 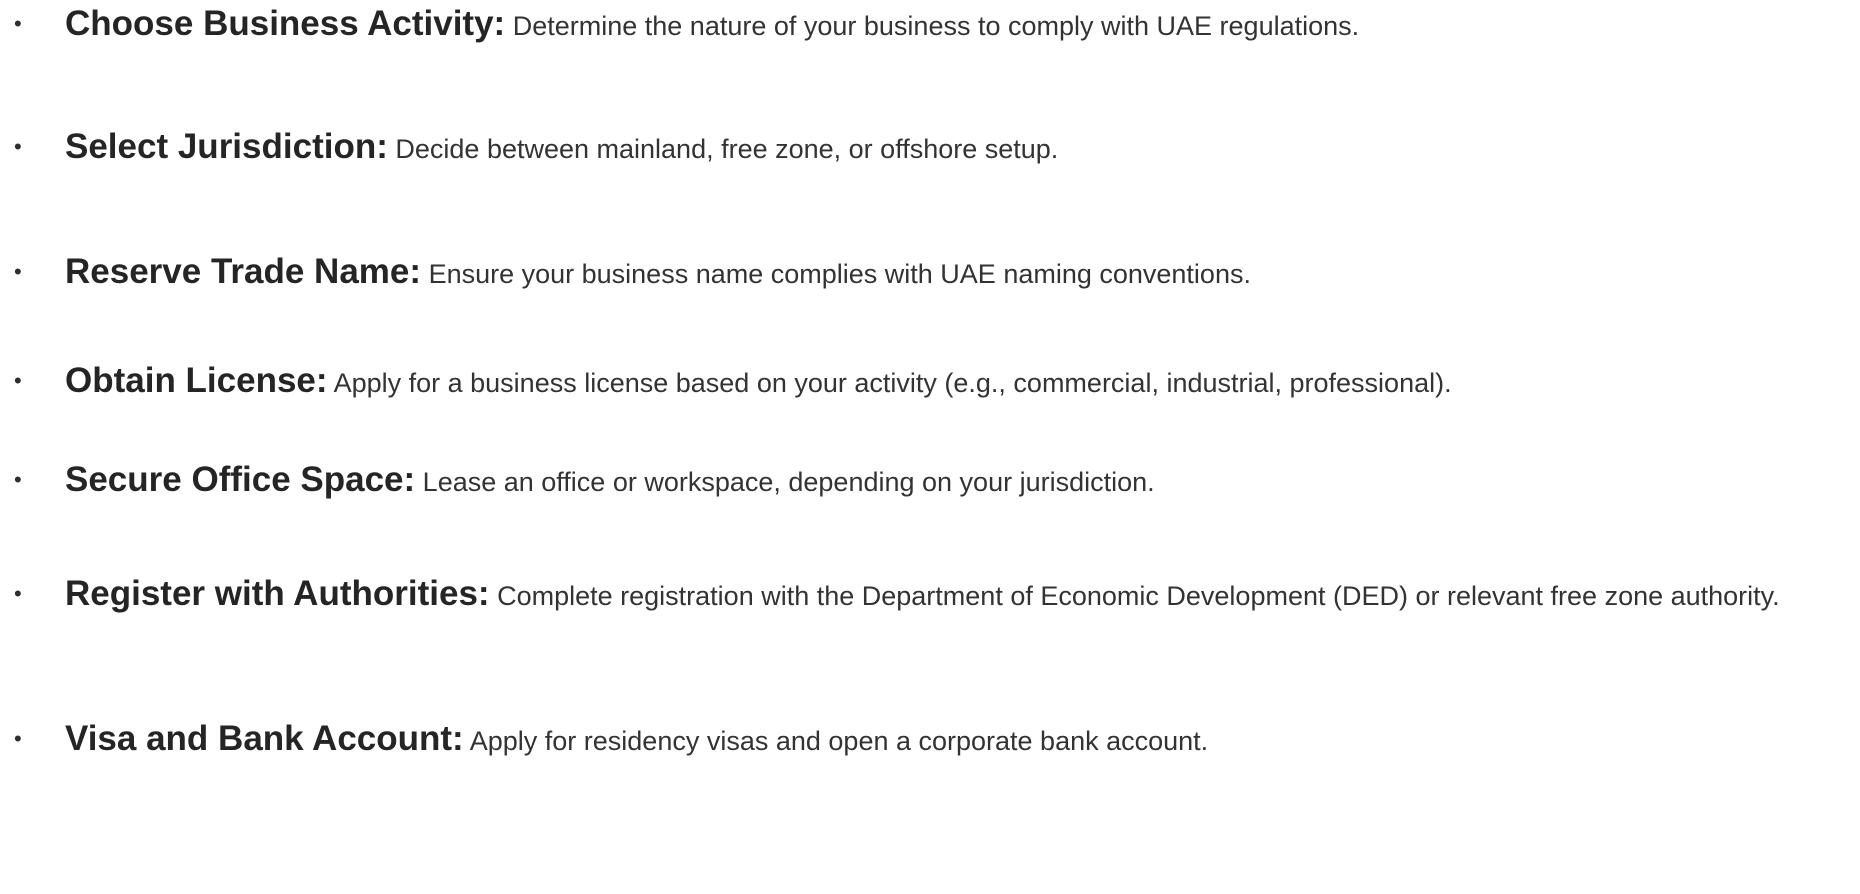 I want to click on step-term: Obtain License:, so click(x=196, y=380).